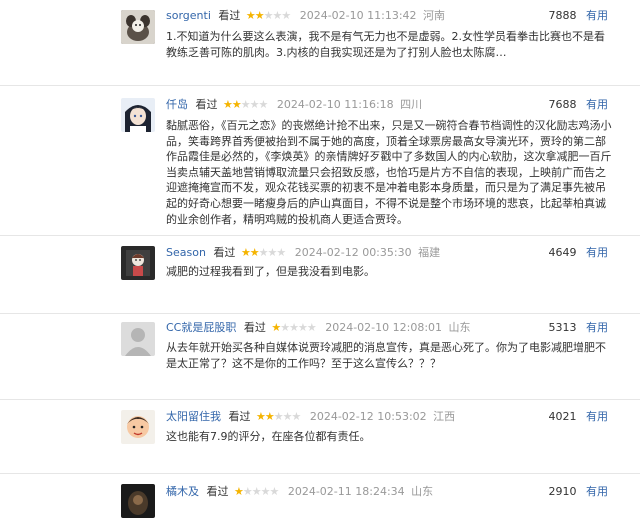 This screenshot has height=518, width=640. I want to click on review-meta: Season 看过 ★★★★★ 2024-02-12 00:35:30 福建, so click(303, 253).